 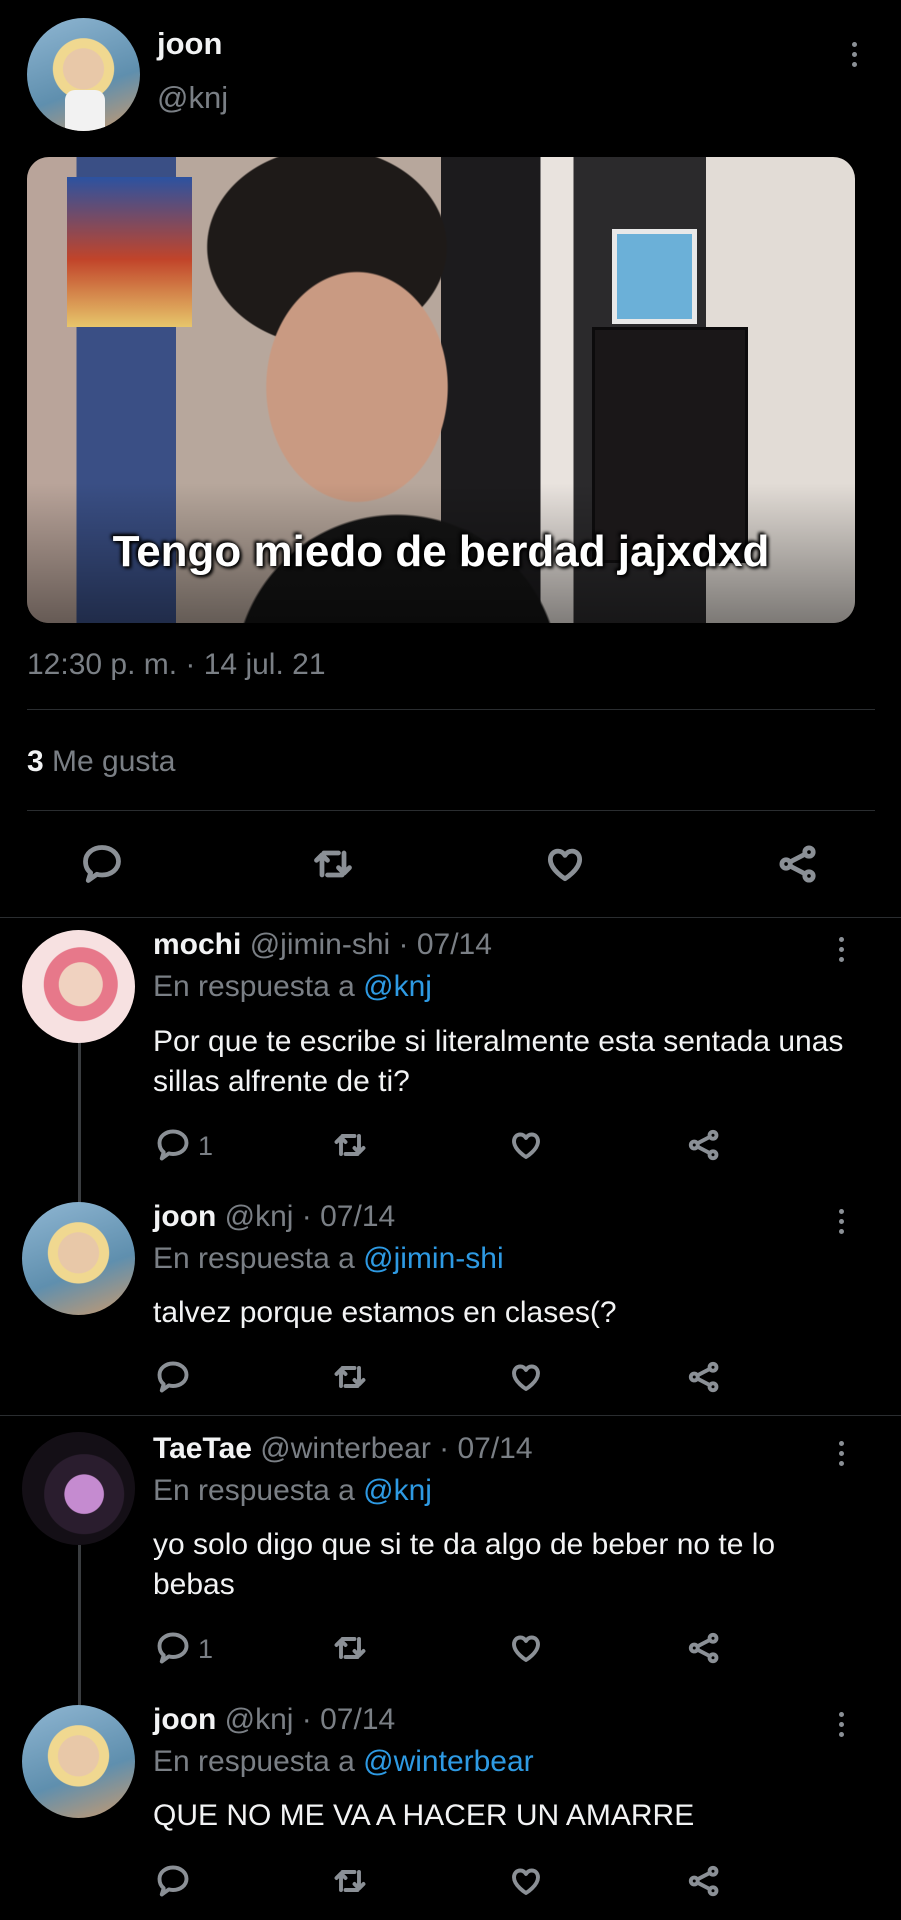 What do you see at coordinates (197, 944) in the screenshot?
I see `reply-author-name: mochi` at bounding box center [197, 944].